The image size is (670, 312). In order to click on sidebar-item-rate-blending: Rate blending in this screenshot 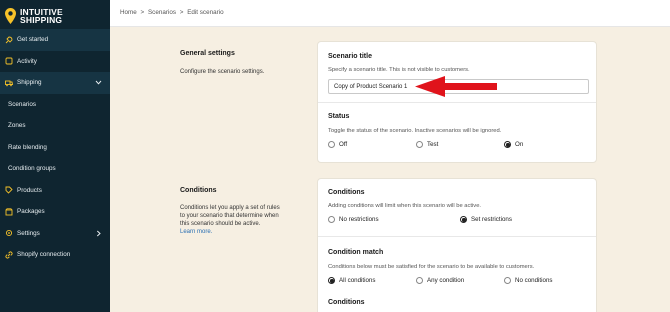, I will do `click(55, 148)`.